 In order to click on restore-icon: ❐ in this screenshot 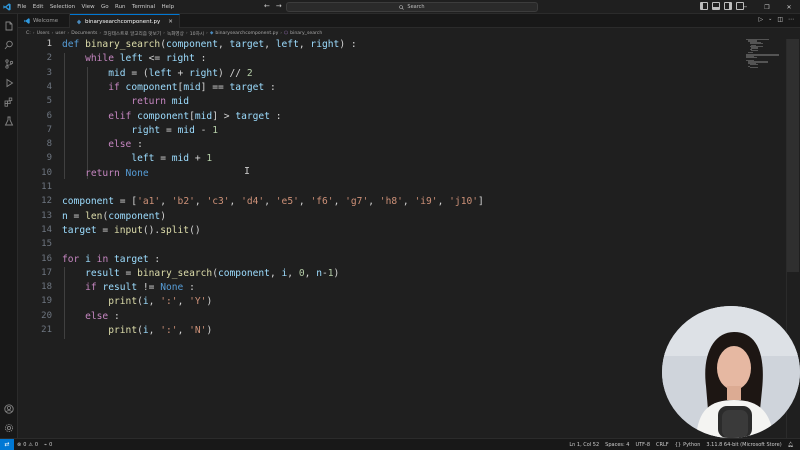, I will do `click(767, 7)`.